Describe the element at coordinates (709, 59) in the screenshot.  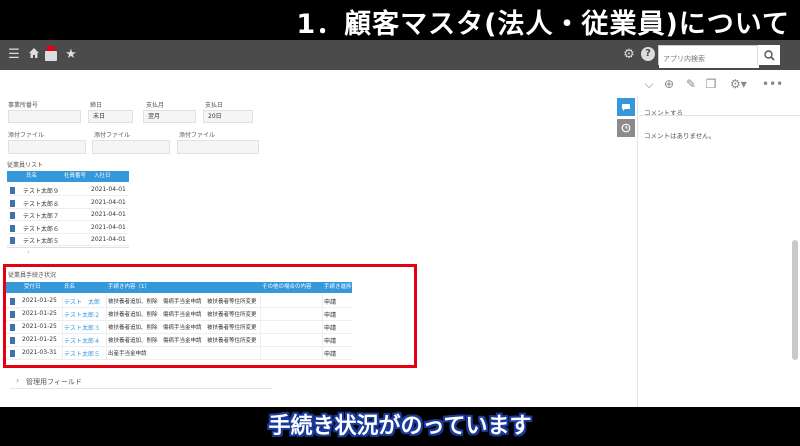
I see `search-input` at that location.